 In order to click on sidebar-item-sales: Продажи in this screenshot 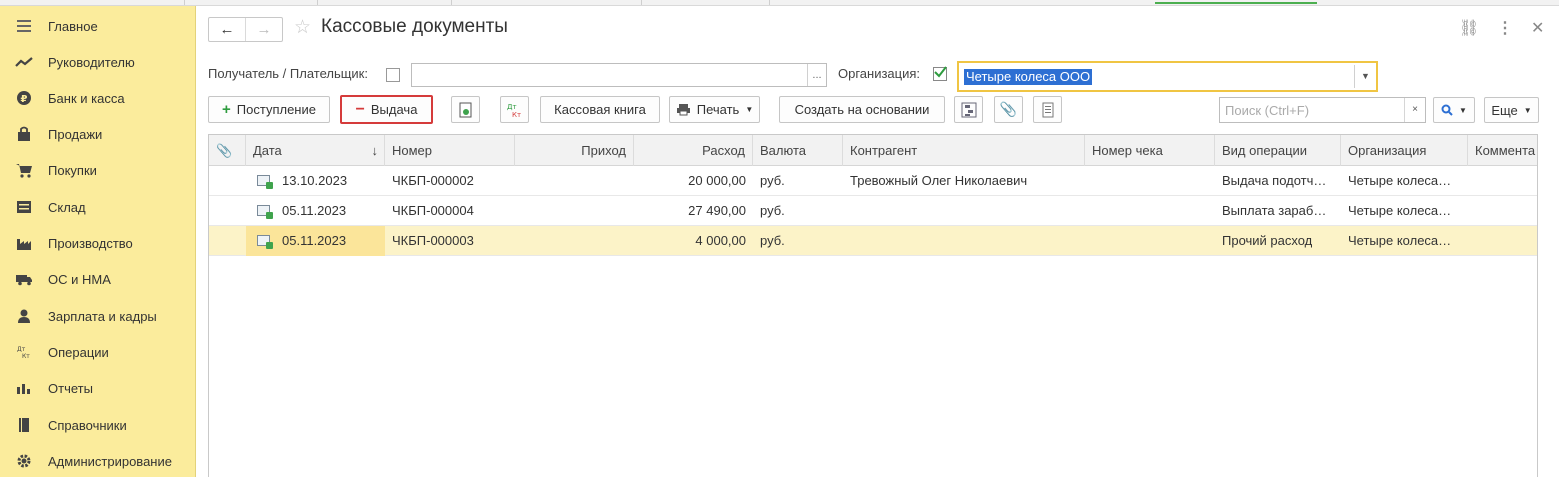, I will do `click(98, 134)`.